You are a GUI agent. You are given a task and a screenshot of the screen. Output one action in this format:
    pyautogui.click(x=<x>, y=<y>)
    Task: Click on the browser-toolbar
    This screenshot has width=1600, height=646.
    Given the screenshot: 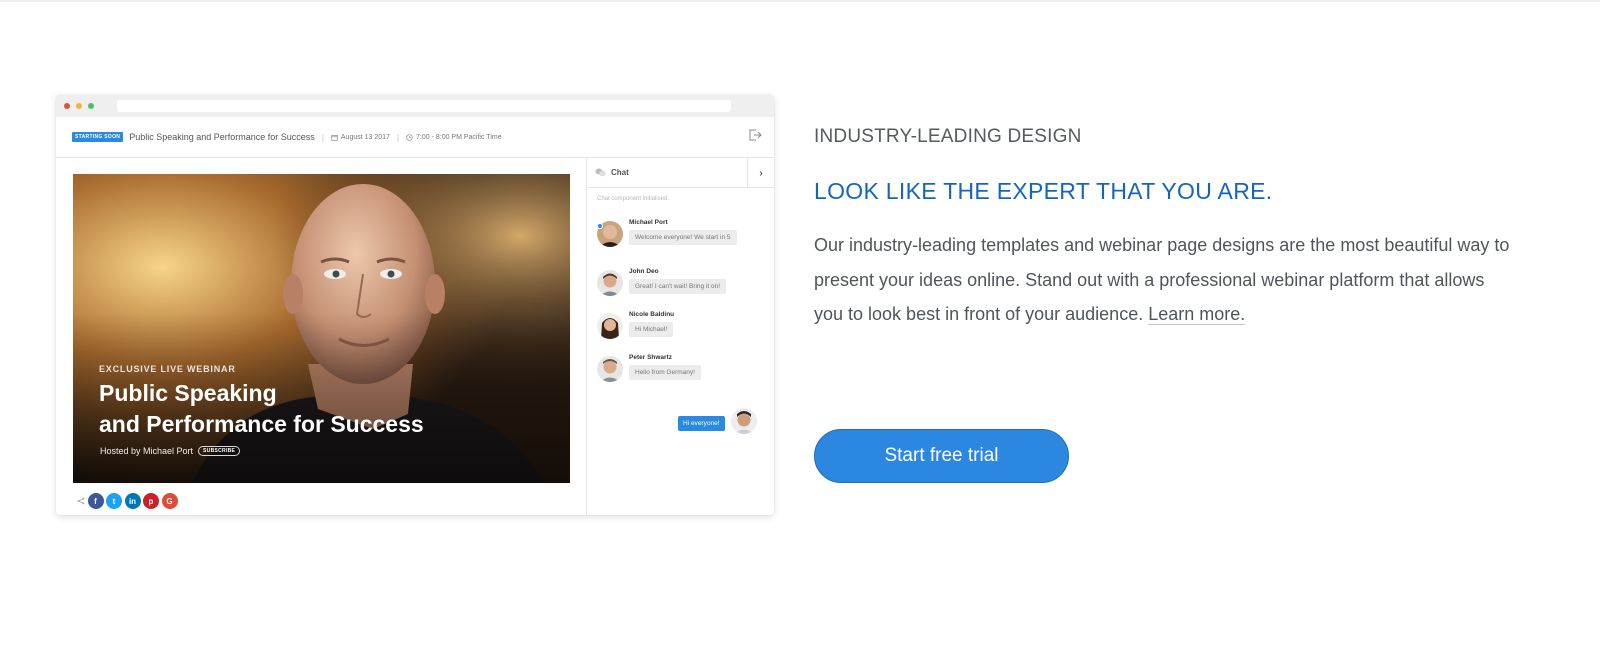 What is the action you would take?
    pyautogui.click(x=415, y=106)
    